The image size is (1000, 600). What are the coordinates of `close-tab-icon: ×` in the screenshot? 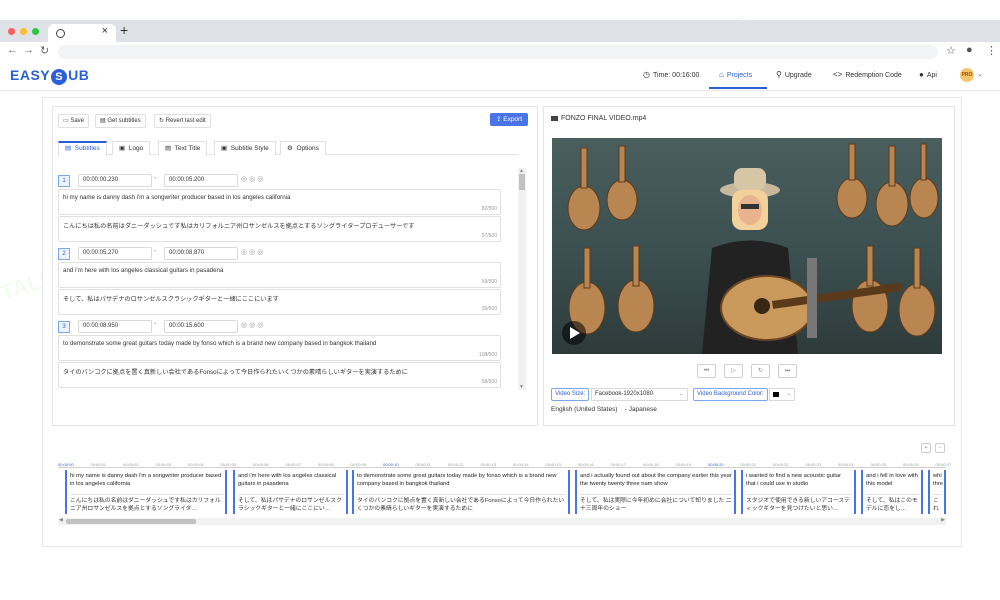 It's located at (105, 31).